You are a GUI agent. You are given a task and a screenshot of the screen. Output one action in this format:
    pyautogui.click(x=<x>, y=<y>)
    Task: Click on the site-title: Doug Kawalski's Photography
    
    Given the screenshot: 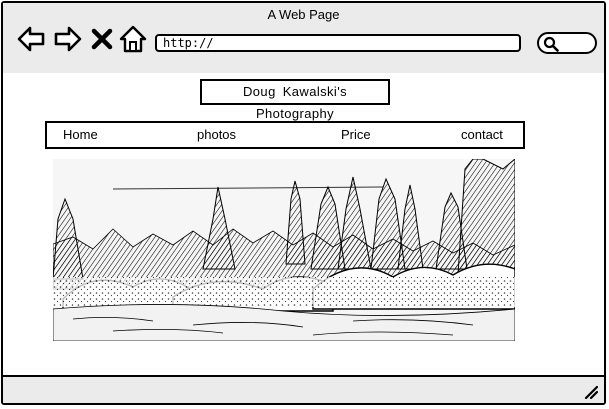 What is the action you would take?
    pyautogui.click(x=295, y=100)
    